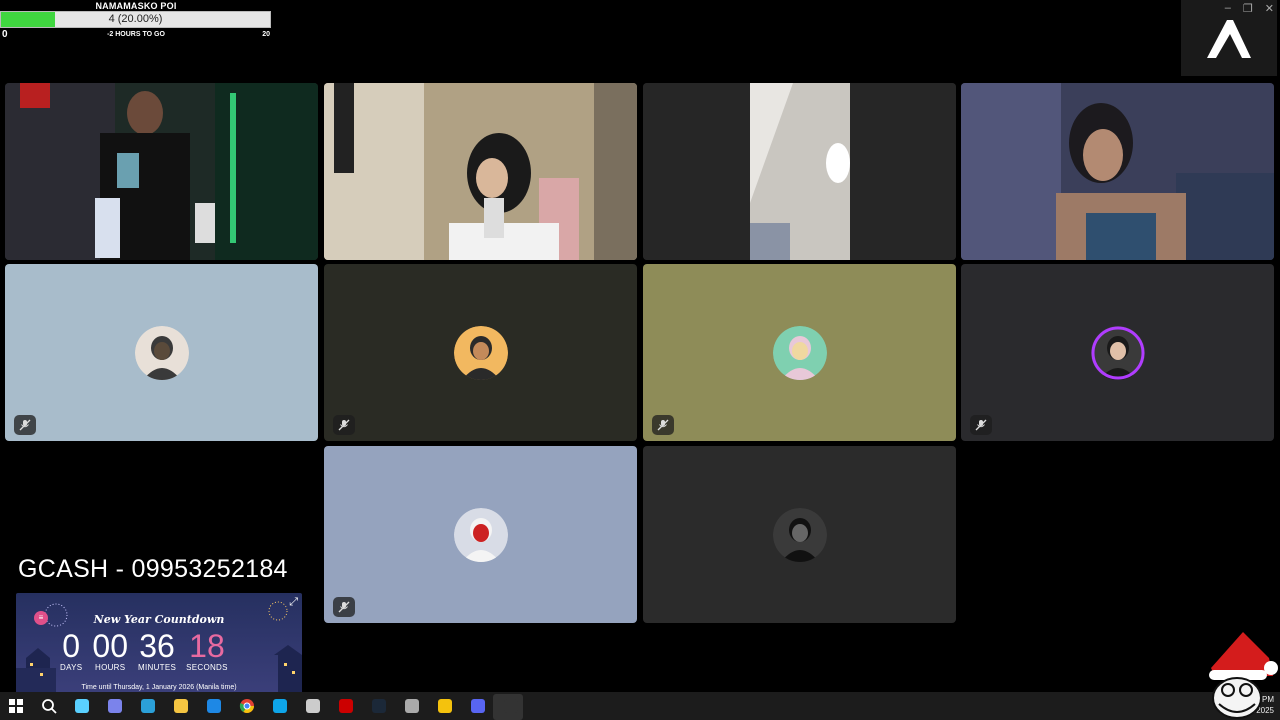 The height and width of the screenshot is (720, 1280). I want to click on participant-10-avatar, so click(799, 534).